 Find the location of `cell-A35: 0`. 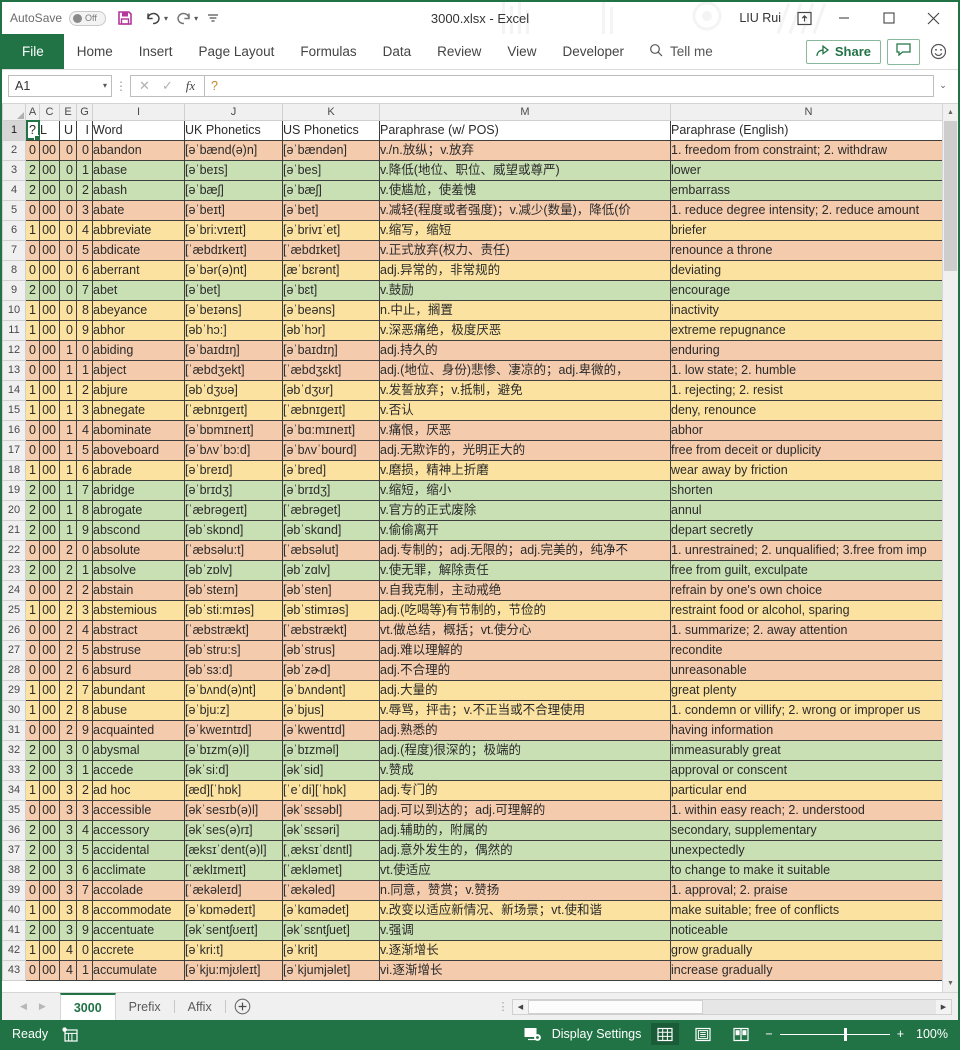

cell-A35: 0 is located at coordinates (32, 810).